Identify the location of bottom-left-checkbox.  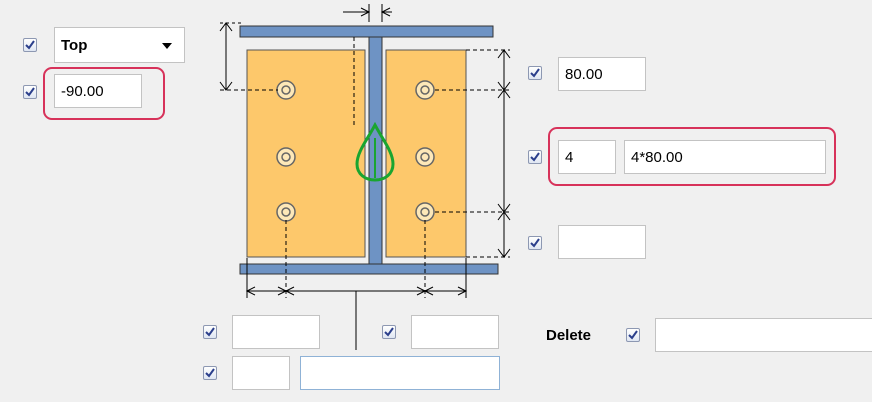
(210, 332).